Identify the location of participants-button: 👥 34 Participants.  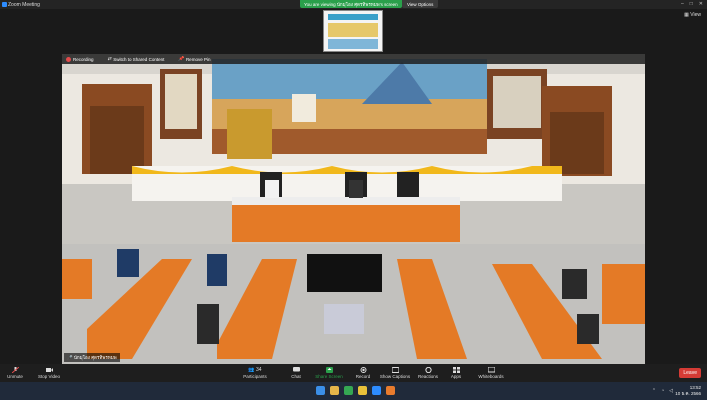
(255, 373).